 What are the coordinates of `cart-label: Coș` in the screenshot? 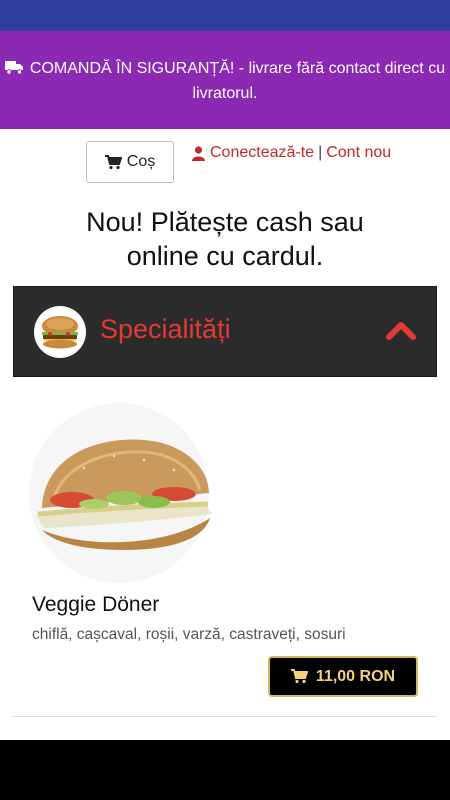 It's located at (141, 161).